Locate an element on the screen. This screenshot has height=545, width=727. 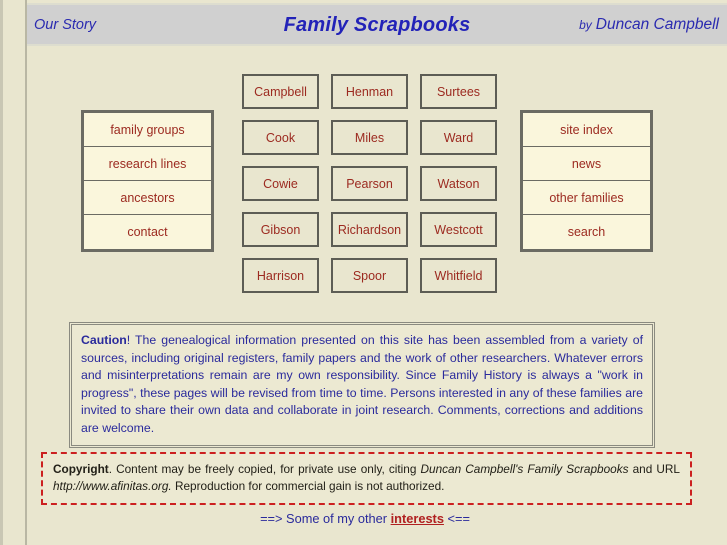
sidebar-item-news: news is located at coordinates (586, 164).